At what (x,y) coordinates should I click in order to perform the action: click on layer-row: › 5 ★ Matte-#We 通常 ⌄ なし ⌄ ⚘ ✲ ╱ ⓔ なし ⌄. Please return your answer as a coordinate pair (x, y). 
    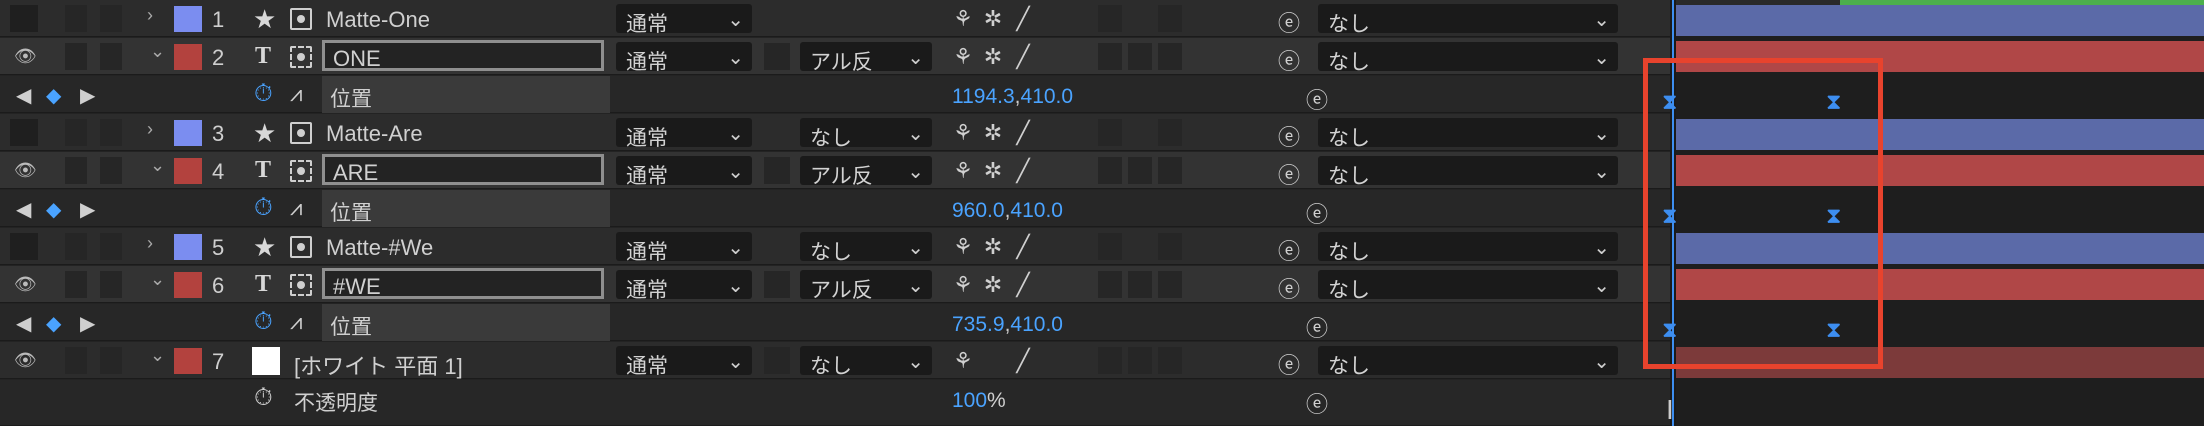
    Looking at the image, I should click on (835, 246).